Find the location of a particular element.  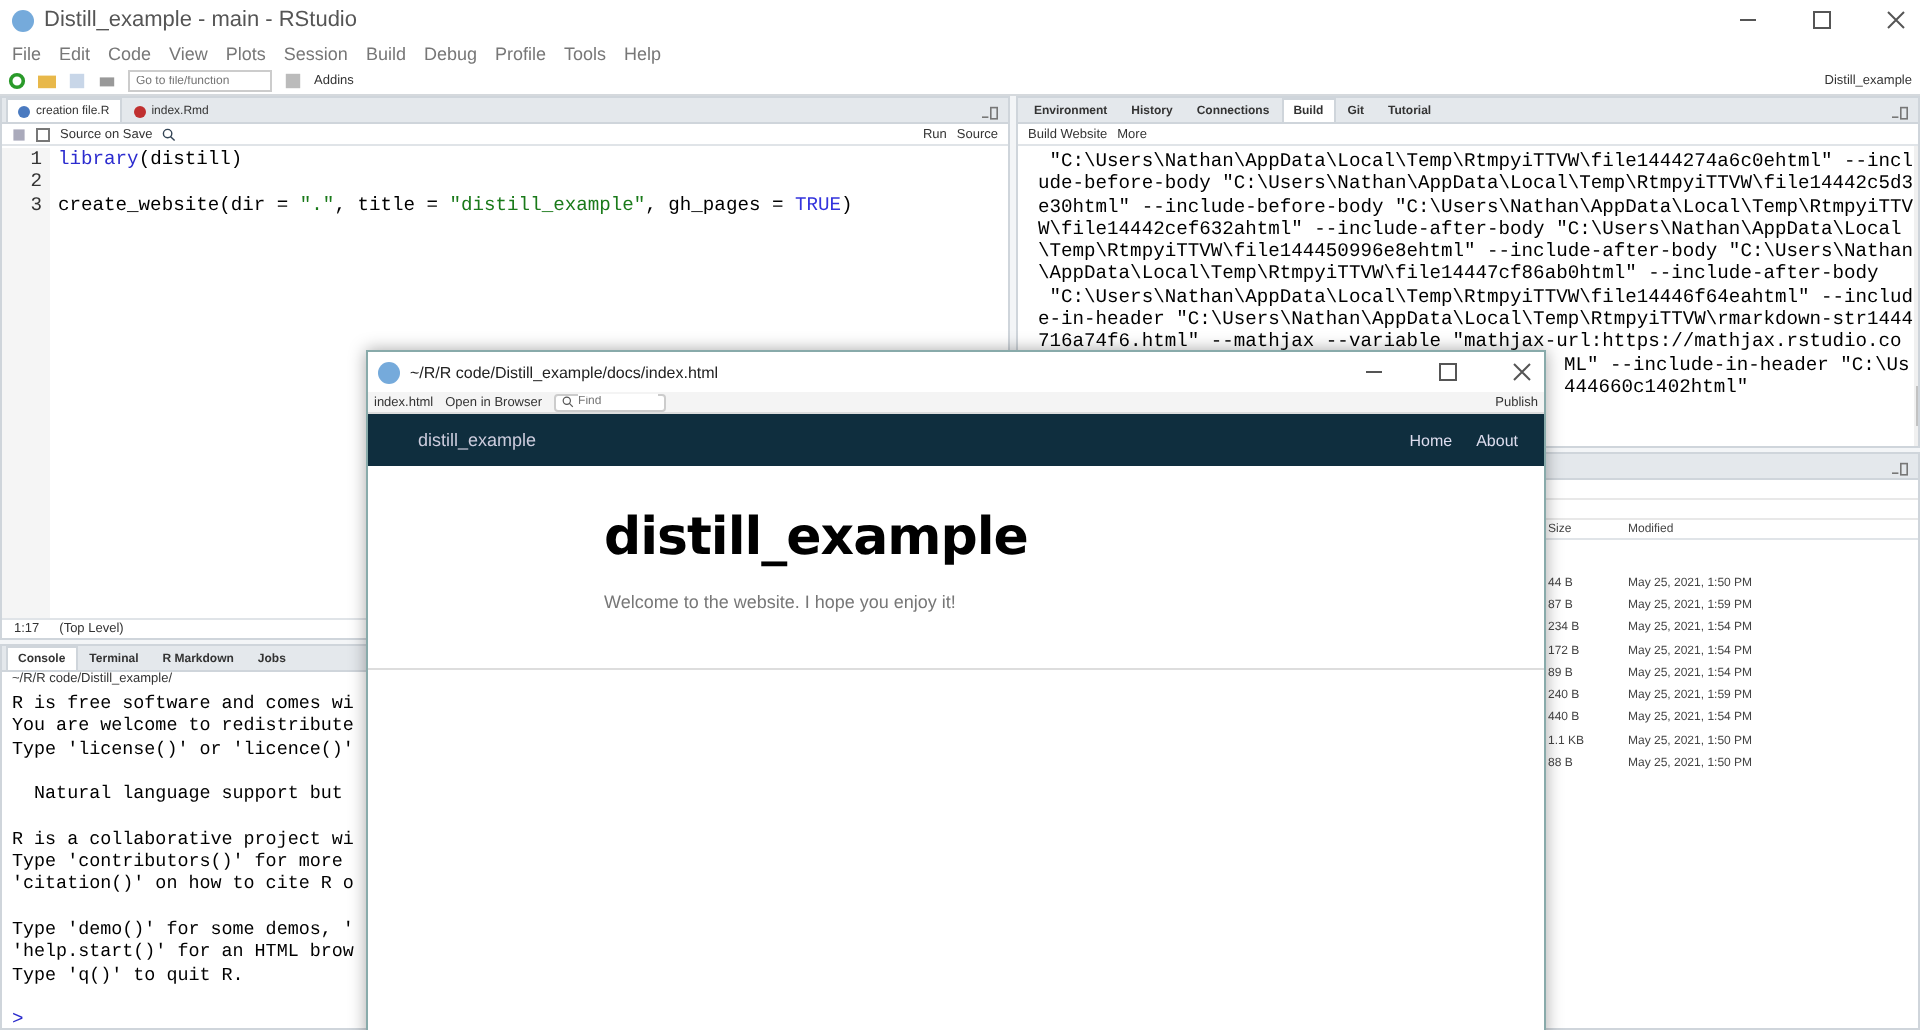

console-line: Type 'q()' to quit R. is located at coordinates (129, 974).